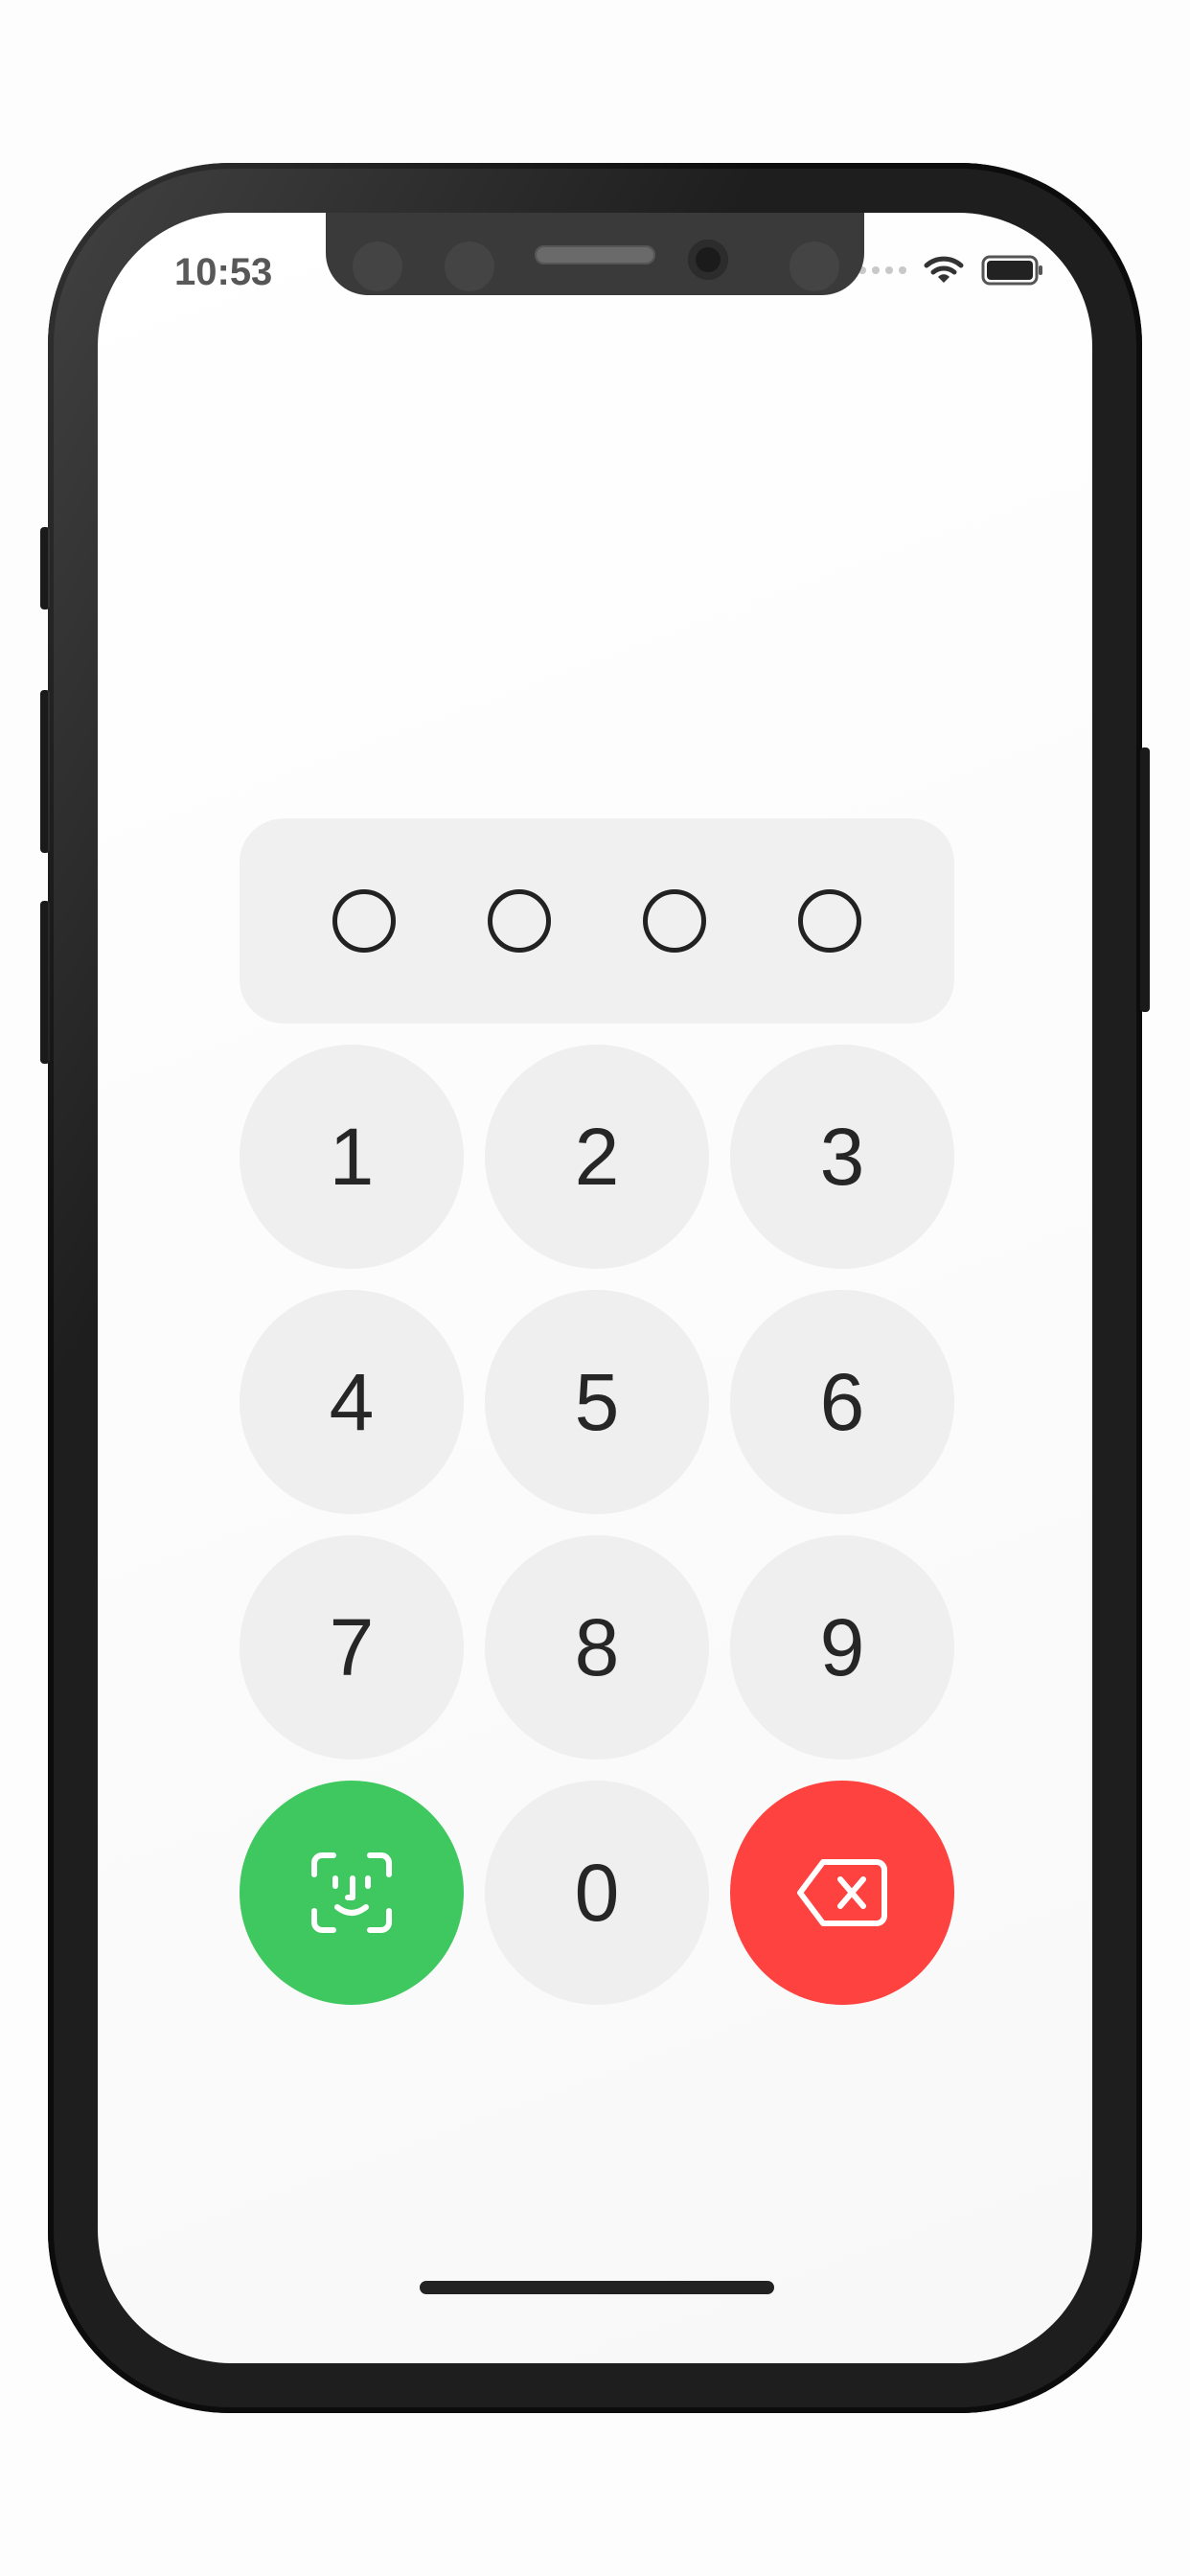 This screenshot has height=2576, width=1190. I want to click on status-time: 10:53, so click(224, 272).